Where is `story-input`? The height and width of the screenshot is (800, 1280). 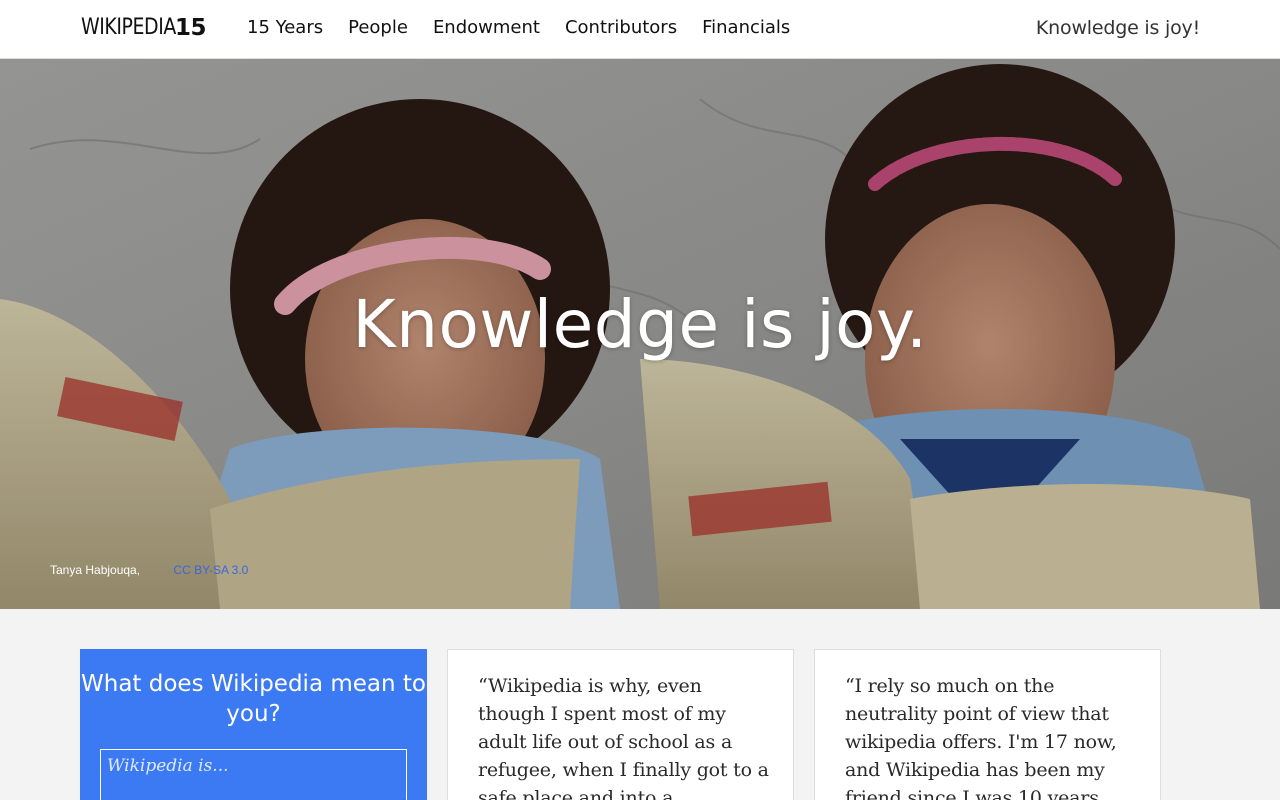 story-input is located at coordinates (253, 774).